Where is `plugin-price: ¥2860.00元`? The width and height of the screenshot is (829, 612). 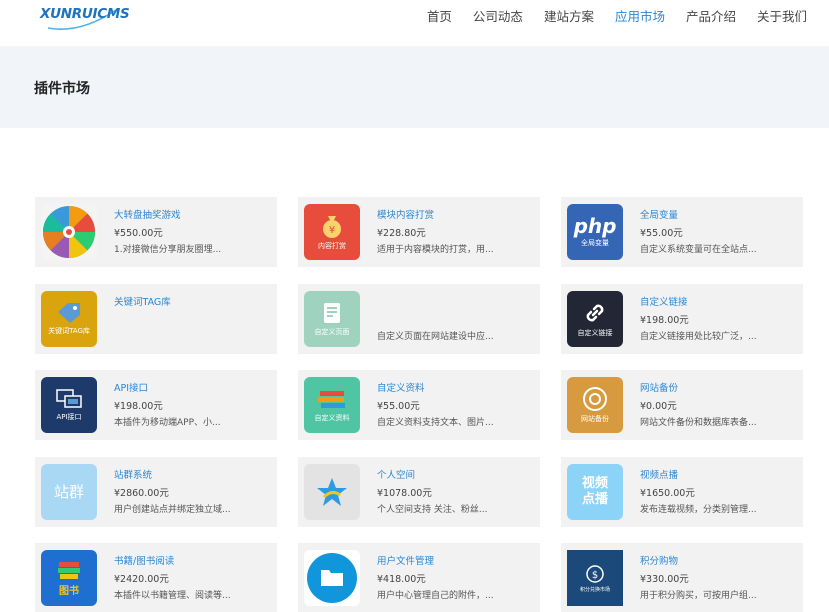
plugin-price: ¥2860.00元 is located at coordinates (141, 493).